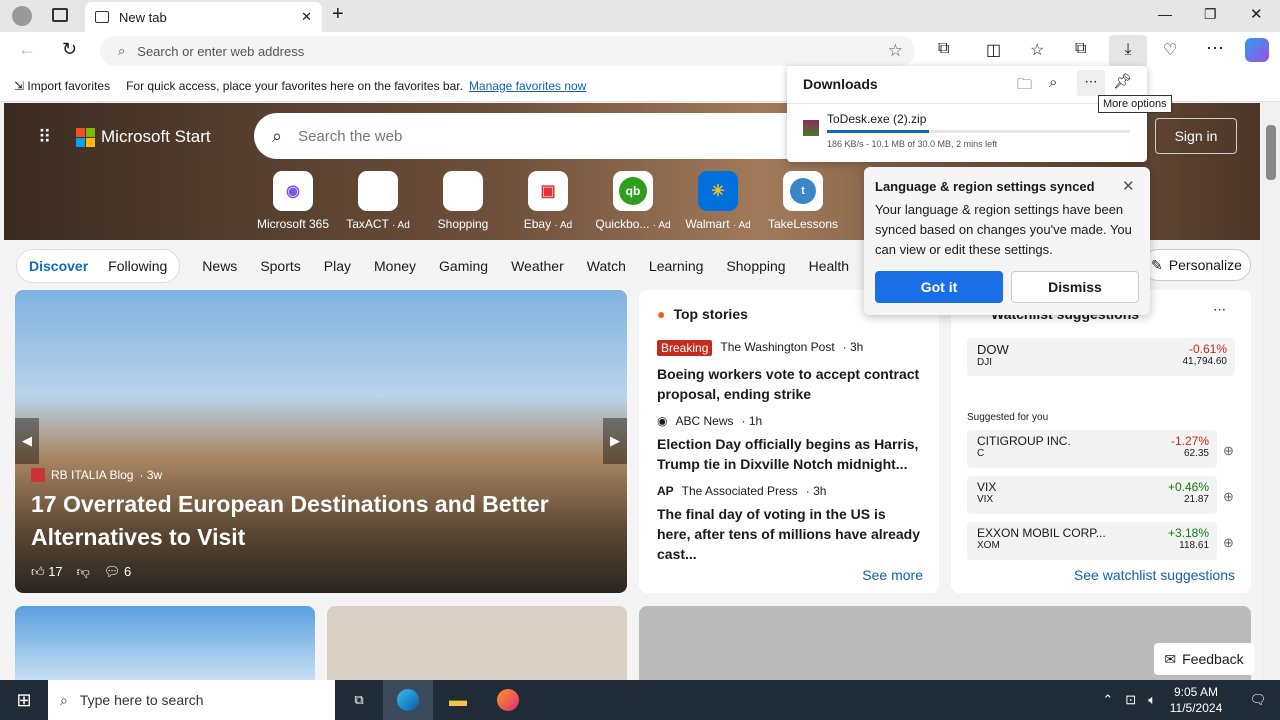 The image size is (1280, 720). I want to click on quicklink-quickbooks: qb Quickbo... · Ad, so click(633, 201).